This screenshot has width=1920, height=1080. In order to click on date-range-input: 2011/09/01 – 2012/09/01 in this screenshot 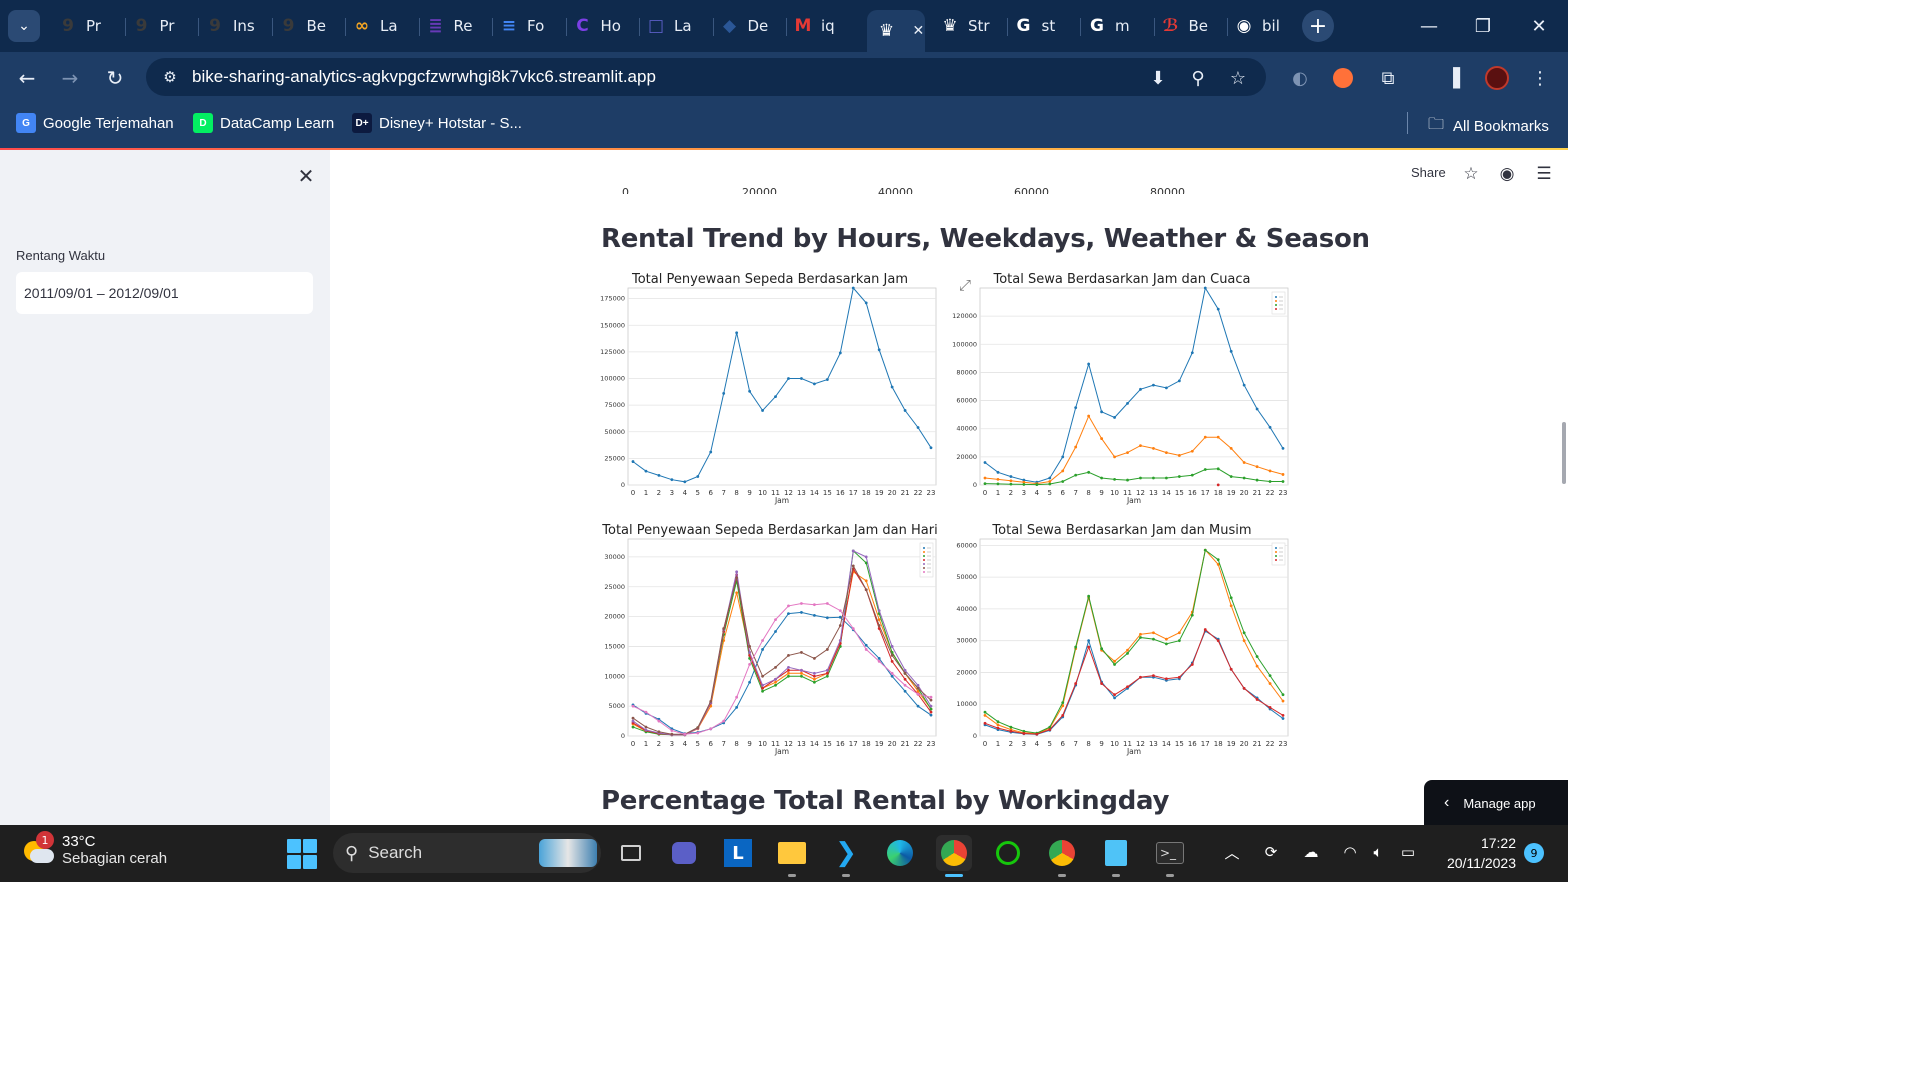, I will do `click(164, 293)`.